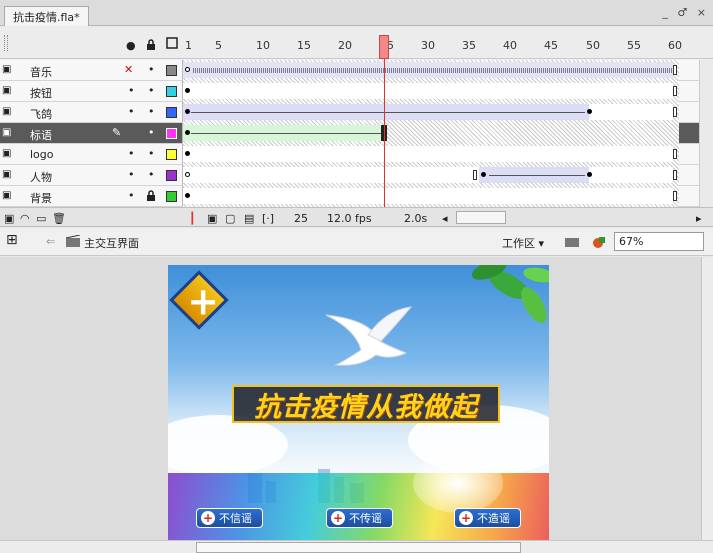 The image size is (713, 553). What do you see at coordinates (25, 218) in the screenshot?
I see `new-guide-icon: ◠` at bounding box center [25, 218].